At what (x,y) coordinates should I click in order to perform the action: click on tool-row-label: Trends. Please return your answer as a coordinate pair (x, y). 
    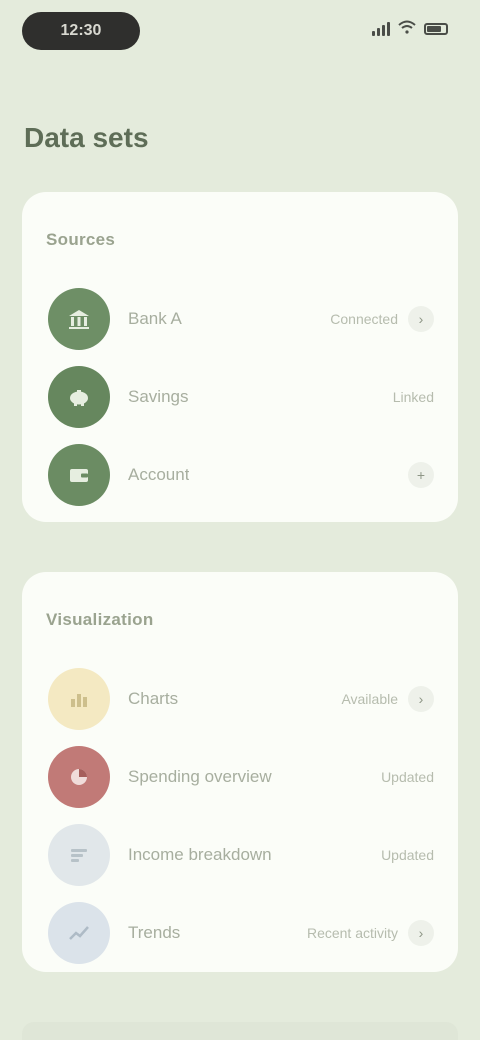
    Looking at the image, I should click on (154, 932).